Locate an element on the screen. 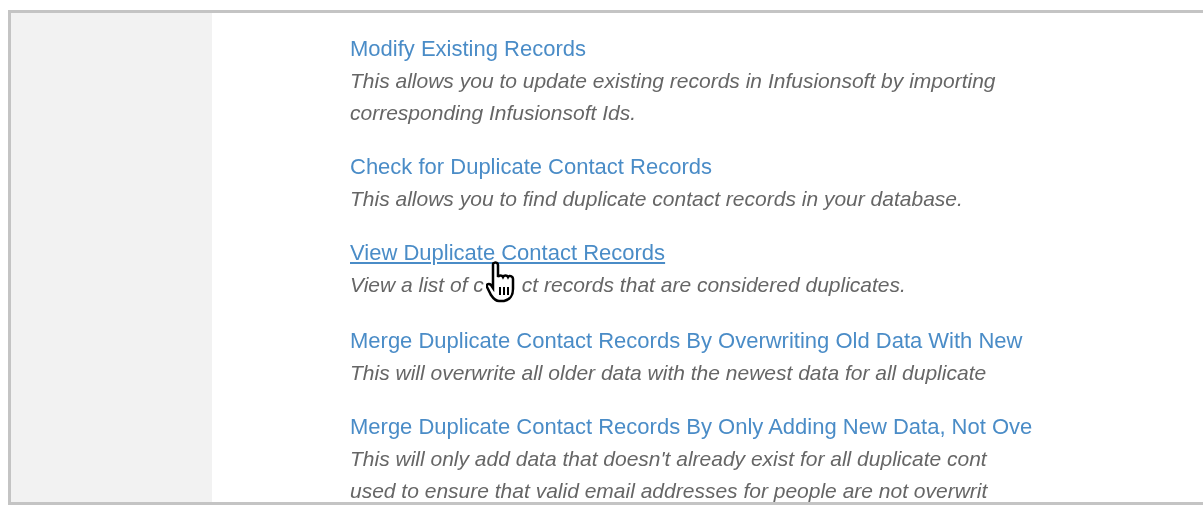  option-description: used to ensure that valid email addresses for people are not overwrit is located at coordinates (669, 490).